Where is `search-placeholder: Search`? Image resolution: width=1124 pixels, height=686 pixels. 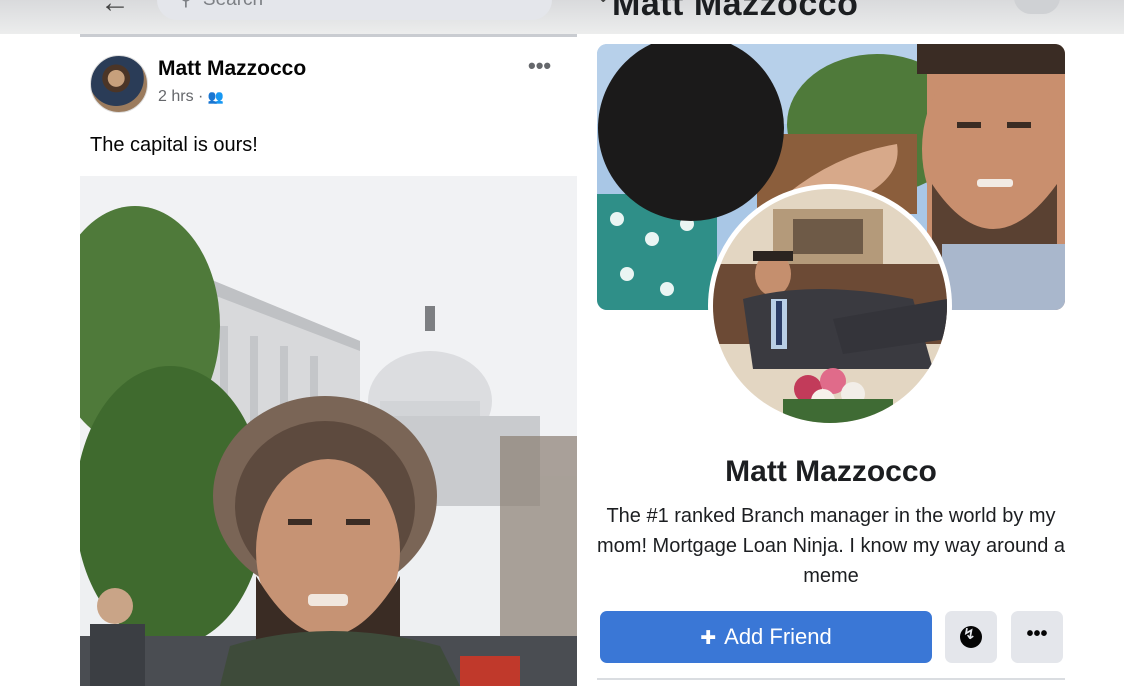
search-placeholder: Search is located at coordinates (233, 5).